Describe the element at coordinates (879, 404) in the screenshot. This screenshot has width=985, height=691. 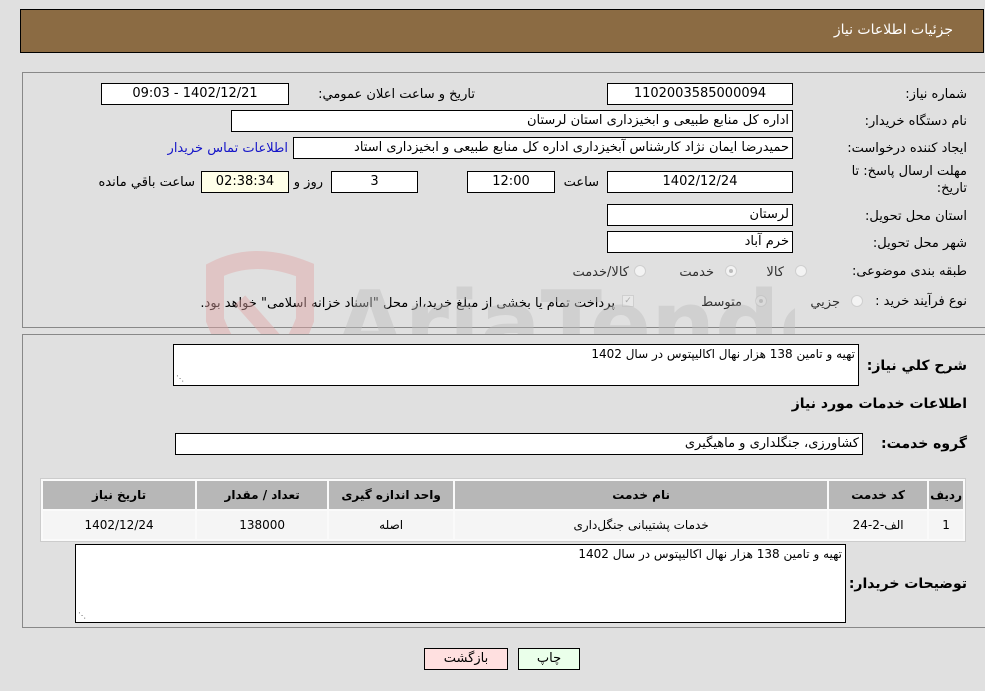
I see `services-heading: اطلاعات خدمات مورد نیاز` at that location.